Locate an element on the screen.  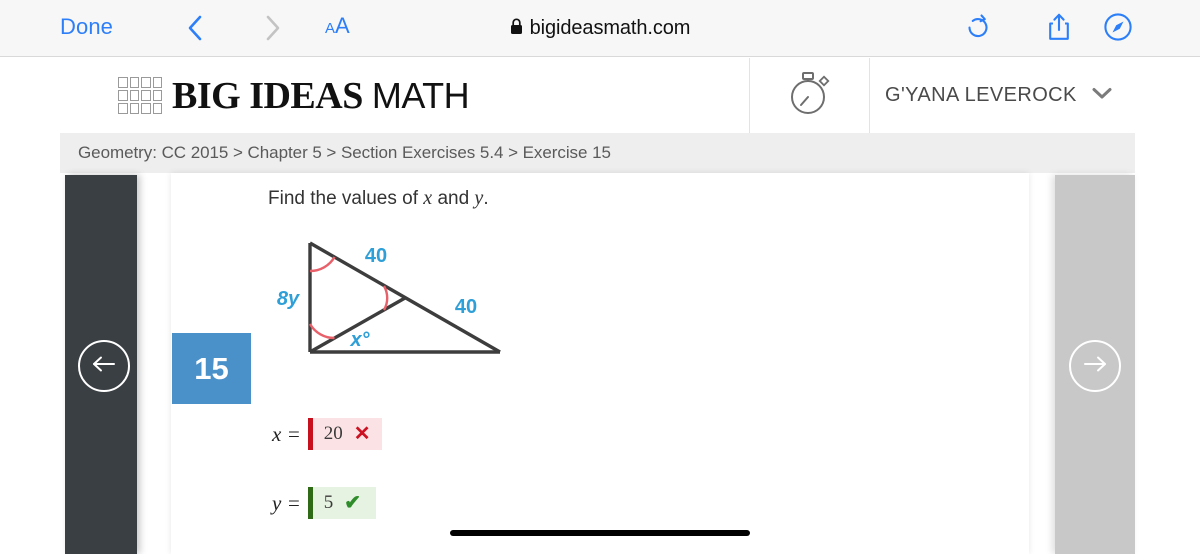
angle-arc-bottom is located at coordinates (321, 331).